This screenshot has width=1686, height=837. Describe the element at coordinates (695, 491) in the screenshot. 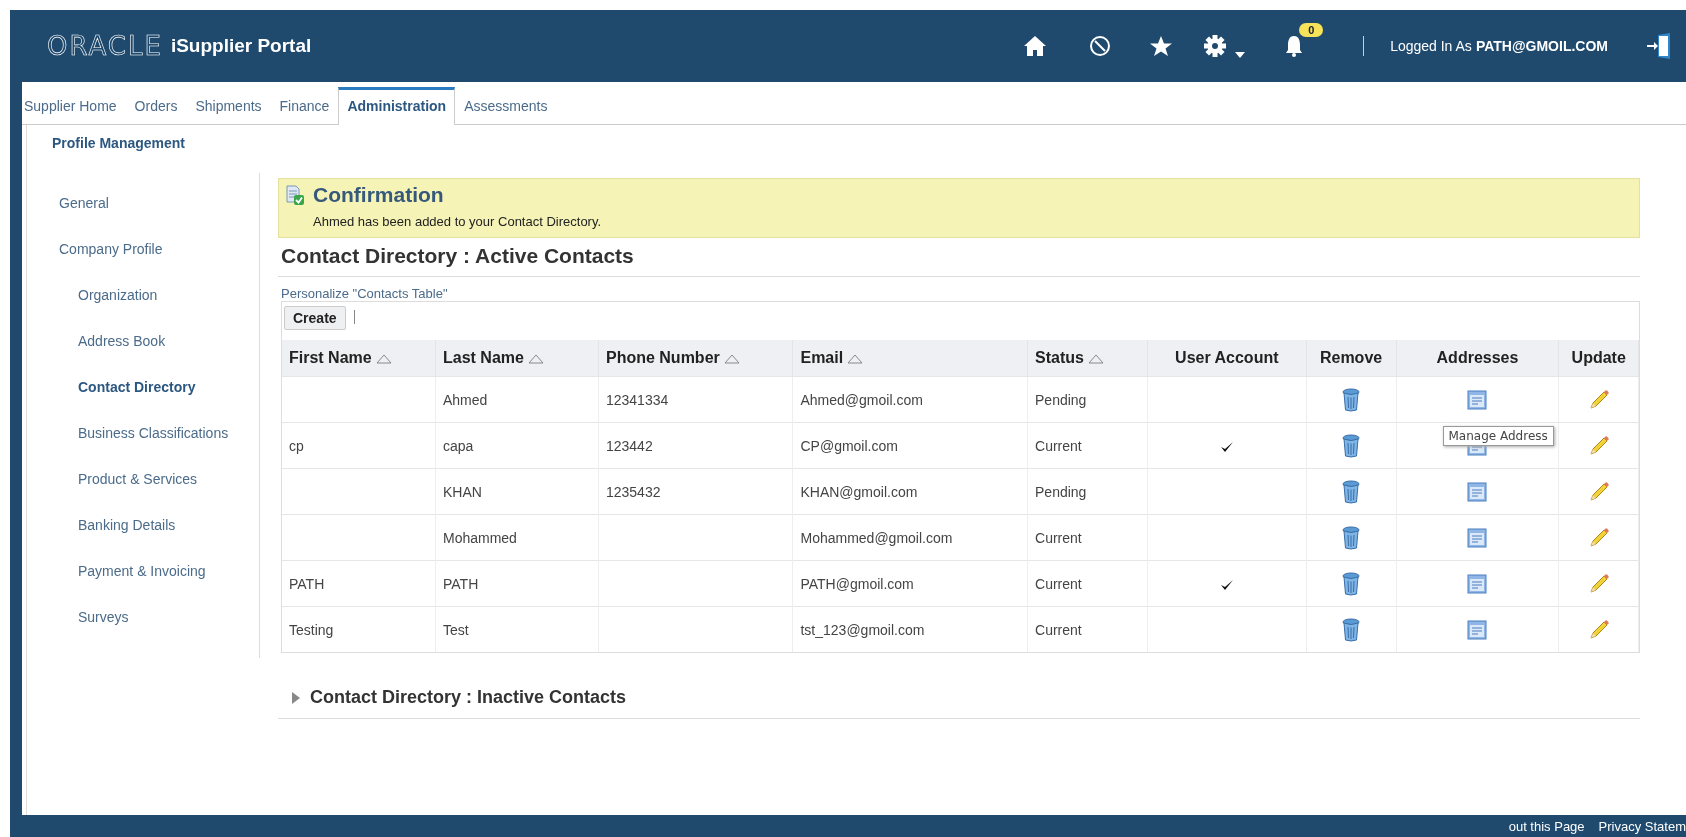

I see `table-cell: 1235432` at that location.